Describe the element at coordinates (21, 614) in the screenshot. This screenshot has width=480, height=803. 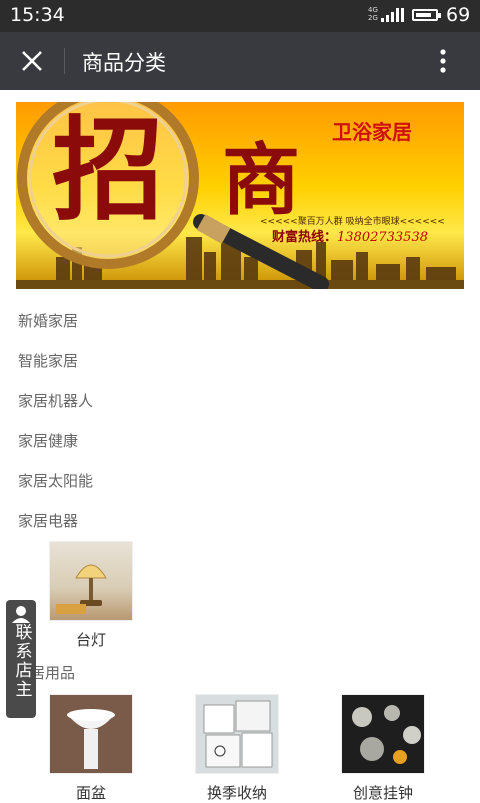
I see `user-icon` at that location.